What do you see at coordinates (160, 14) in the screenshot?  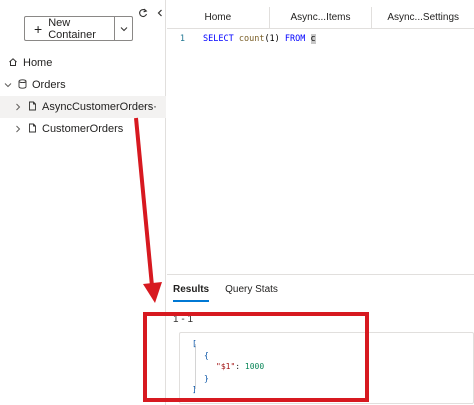 I see `collapse-icon` at bounding box center [160, 14].